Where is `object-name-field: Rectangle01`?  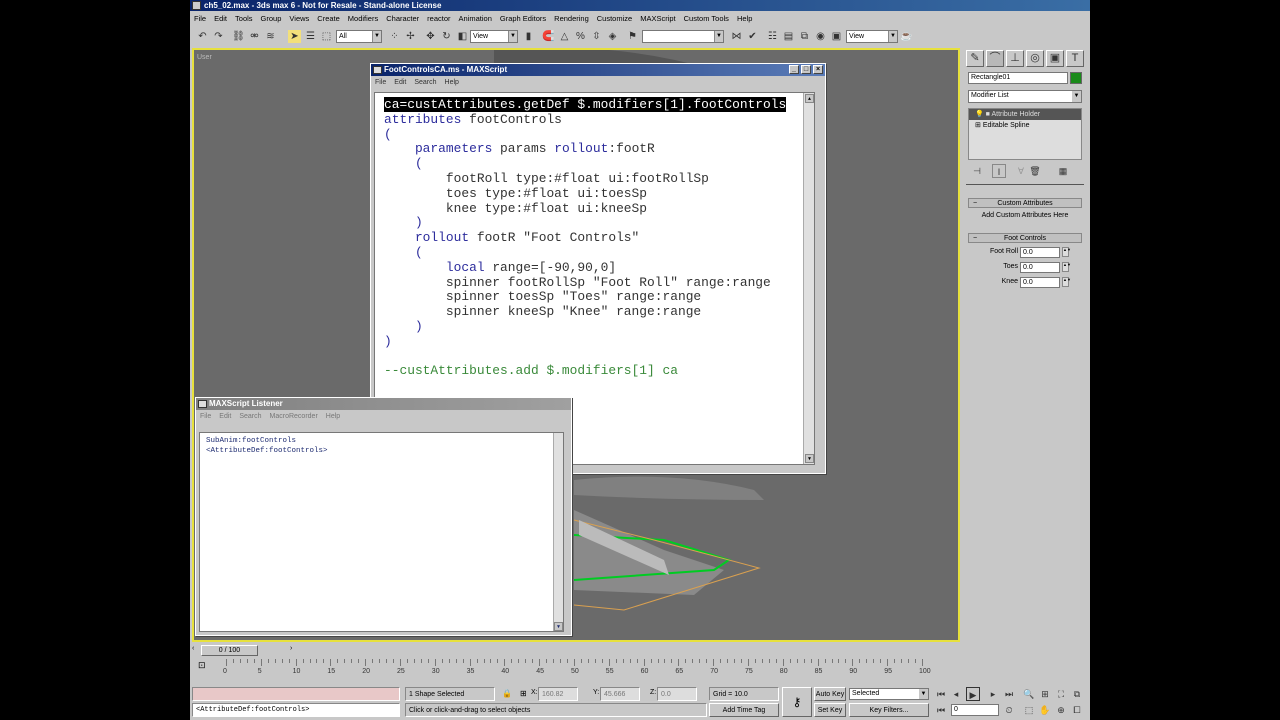
object-name-field: Rectangle01 is located at coordinates (1018, 78).